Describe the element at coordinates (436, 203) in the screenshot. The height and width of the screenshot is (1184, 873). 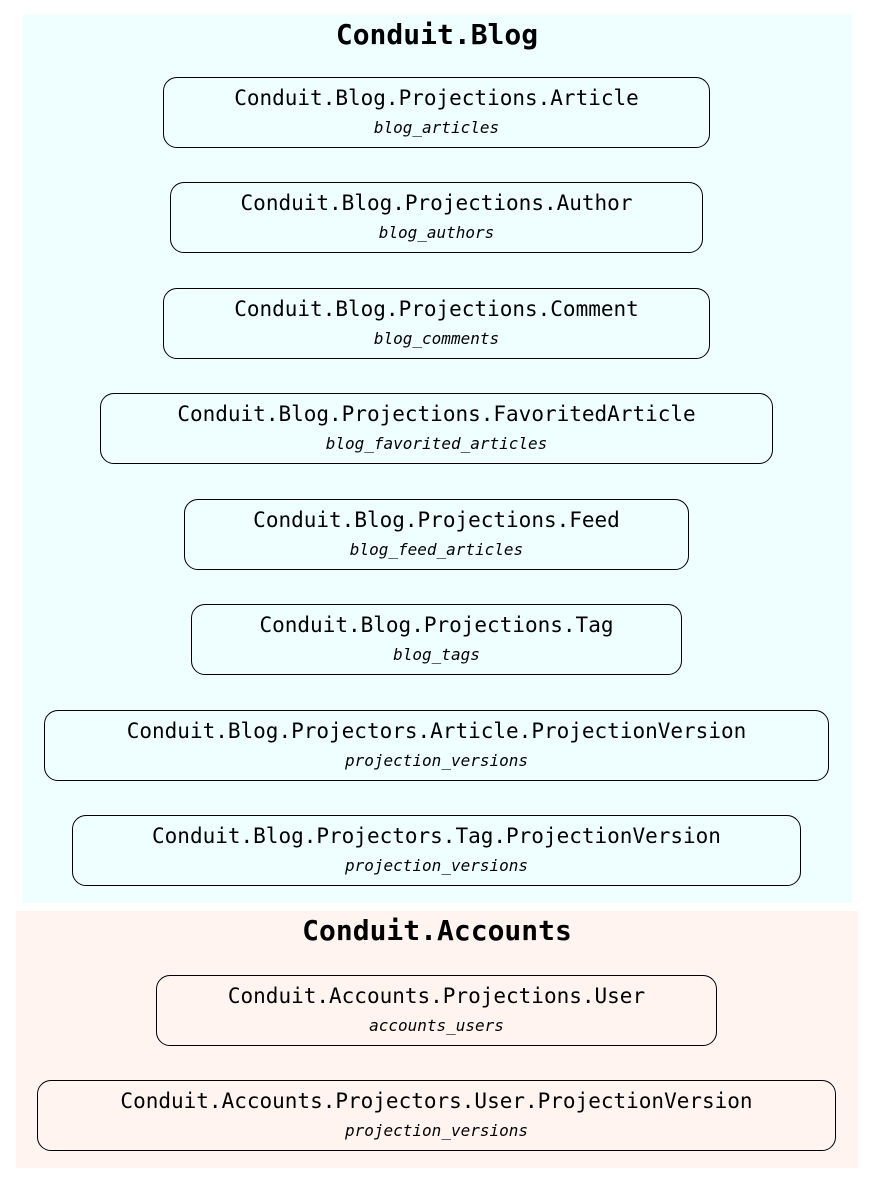
I see `node-module-name: Conduit.Blog.Projections.Author` at that location.